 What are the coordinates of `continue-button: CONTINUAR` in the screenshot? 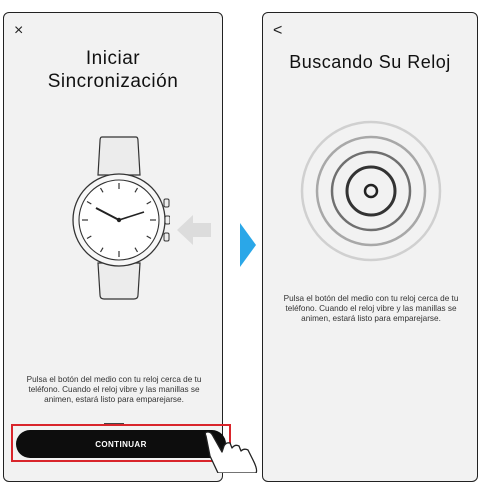 It's located at (121, 444).